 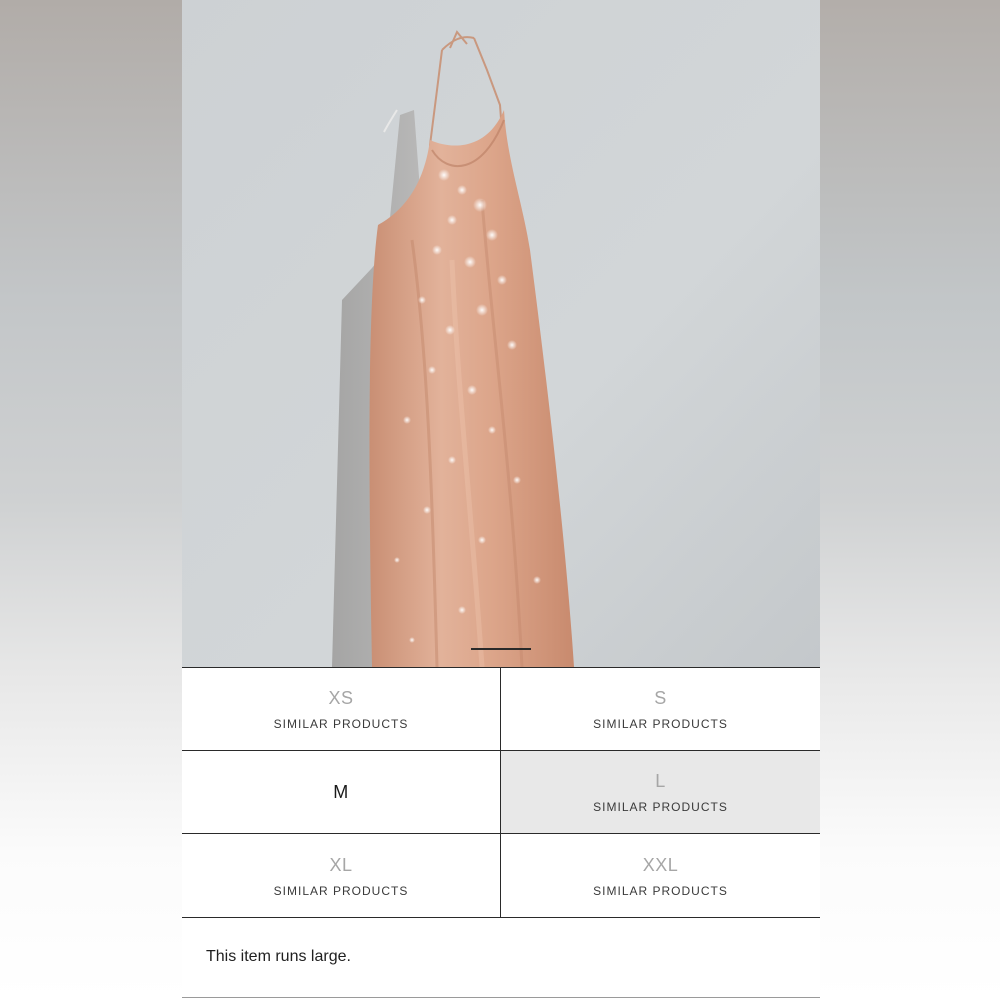 I want to click on size-option-m: M, so click(x=341, y=792).